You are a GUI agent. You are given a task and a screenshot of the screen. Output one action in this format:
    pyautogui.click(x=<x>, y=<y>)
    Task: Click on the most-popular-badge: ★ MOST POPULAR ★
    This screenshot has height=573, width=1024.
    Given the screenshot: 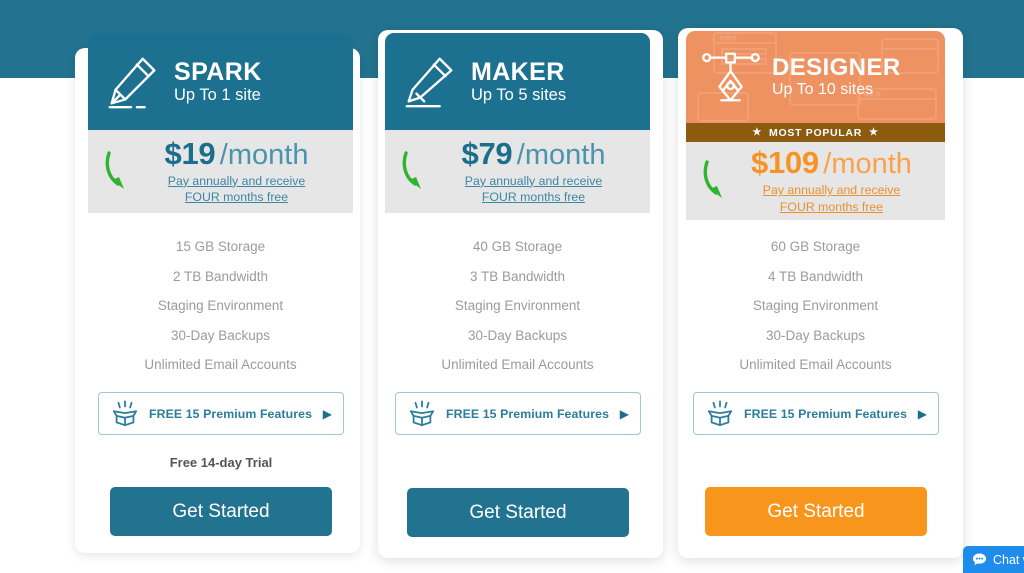 What is the action you would take?
    pyautogui.click(x=815, y=132)
    